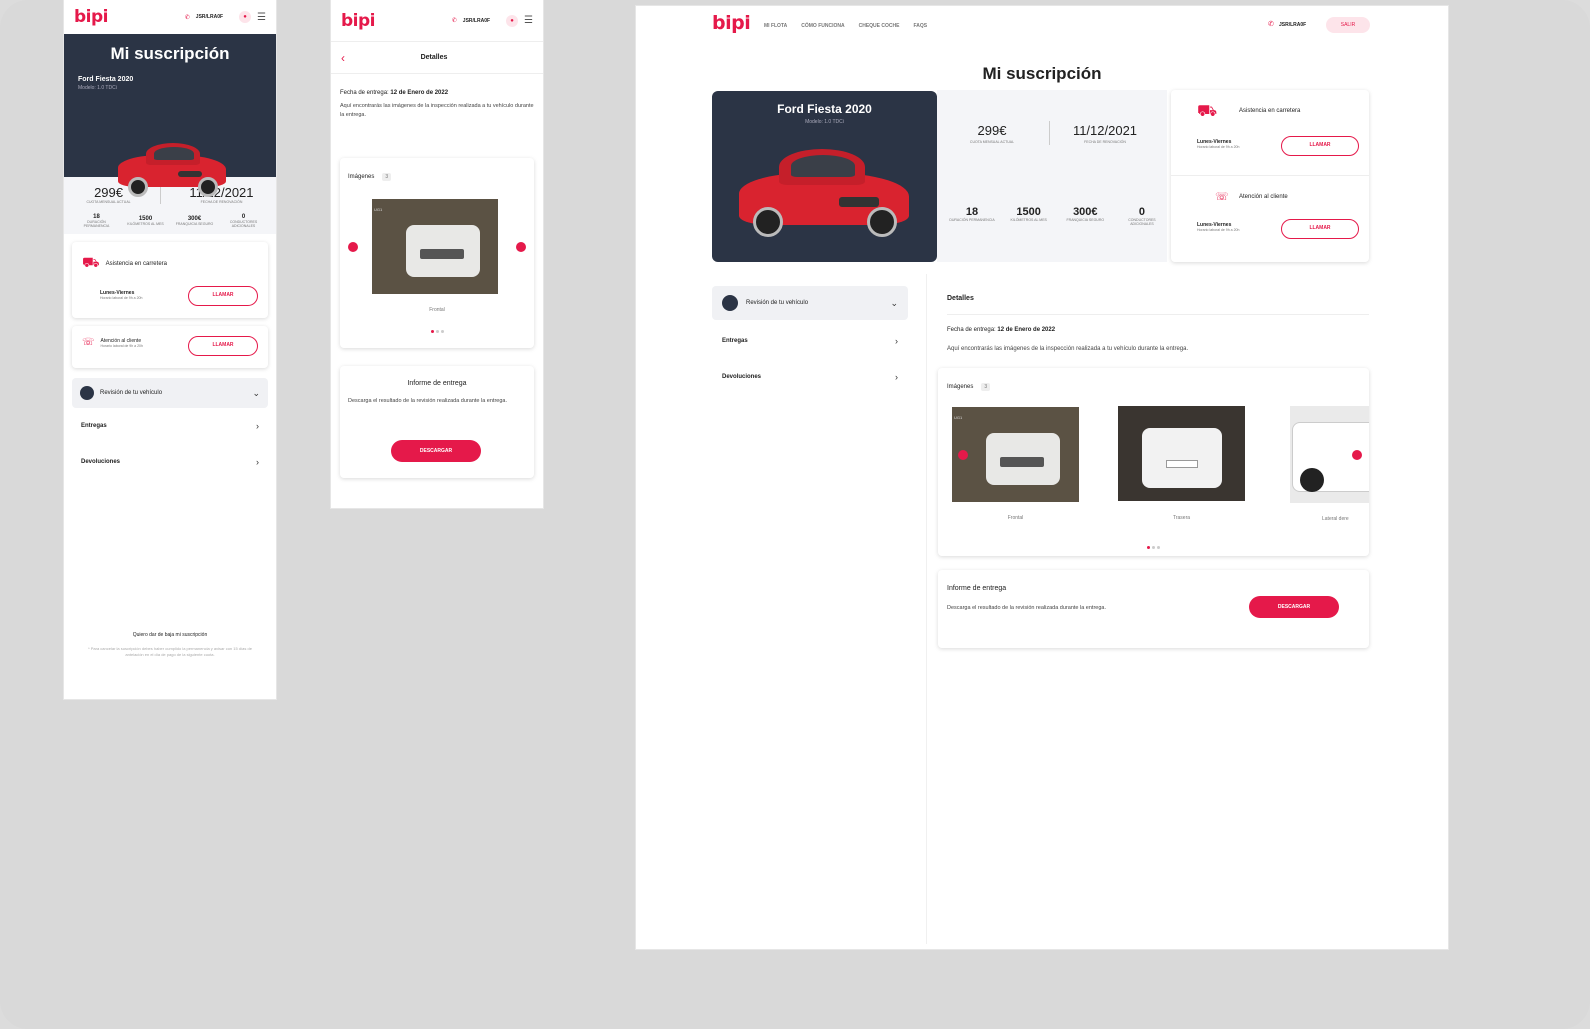  What do you see at coordinates (824, 176) in the screenshot?
I see `car-hero: Ford Fiesta 2020 Modelo: 1.0 TDCi` at bounding box center [824, 176].